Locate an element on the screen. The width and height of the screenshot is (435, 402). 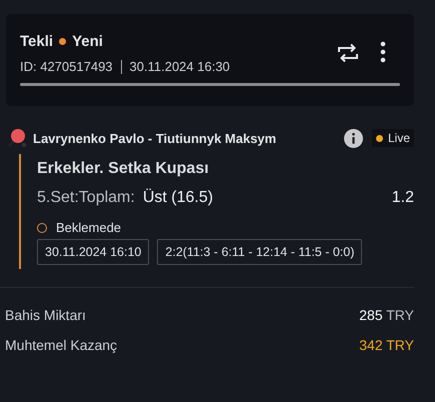
odds-value: 1.2 is located at coordinates (403, 198).